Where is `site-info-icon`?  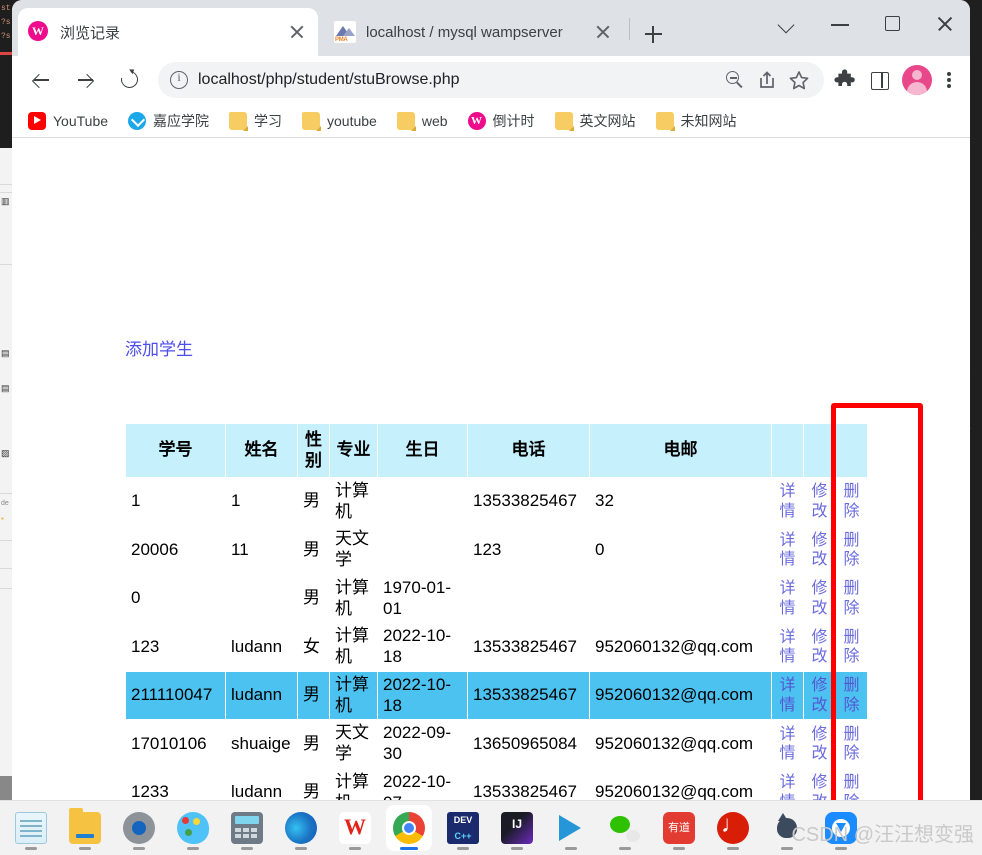
site-info-icon is located at coordinates (179, 79).